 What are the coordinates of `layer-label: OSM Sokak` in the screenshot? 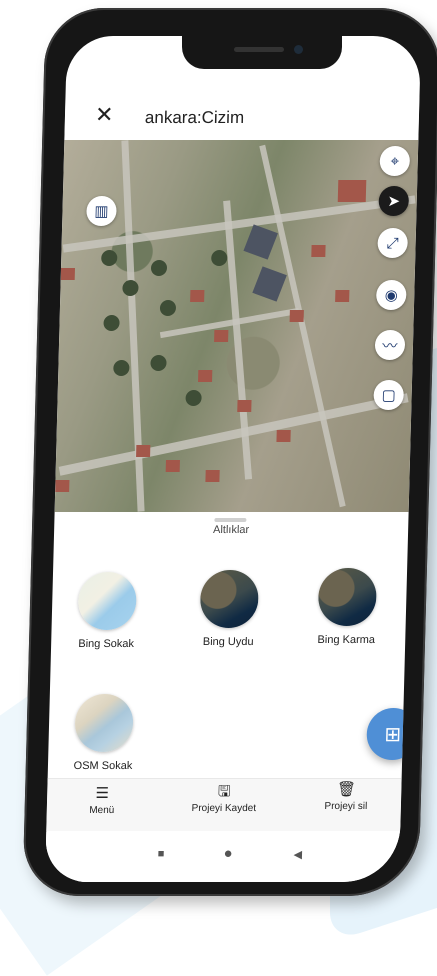 It's located at (103, 766).